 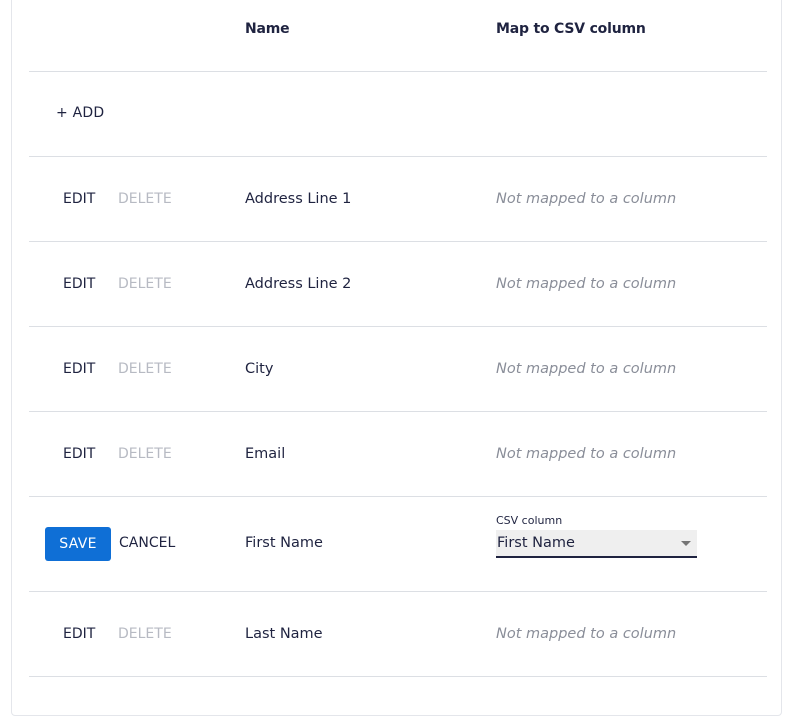 I want to click on table-row: EDIT DELETE City Not mapped to a column, so click(x=398, y=369).